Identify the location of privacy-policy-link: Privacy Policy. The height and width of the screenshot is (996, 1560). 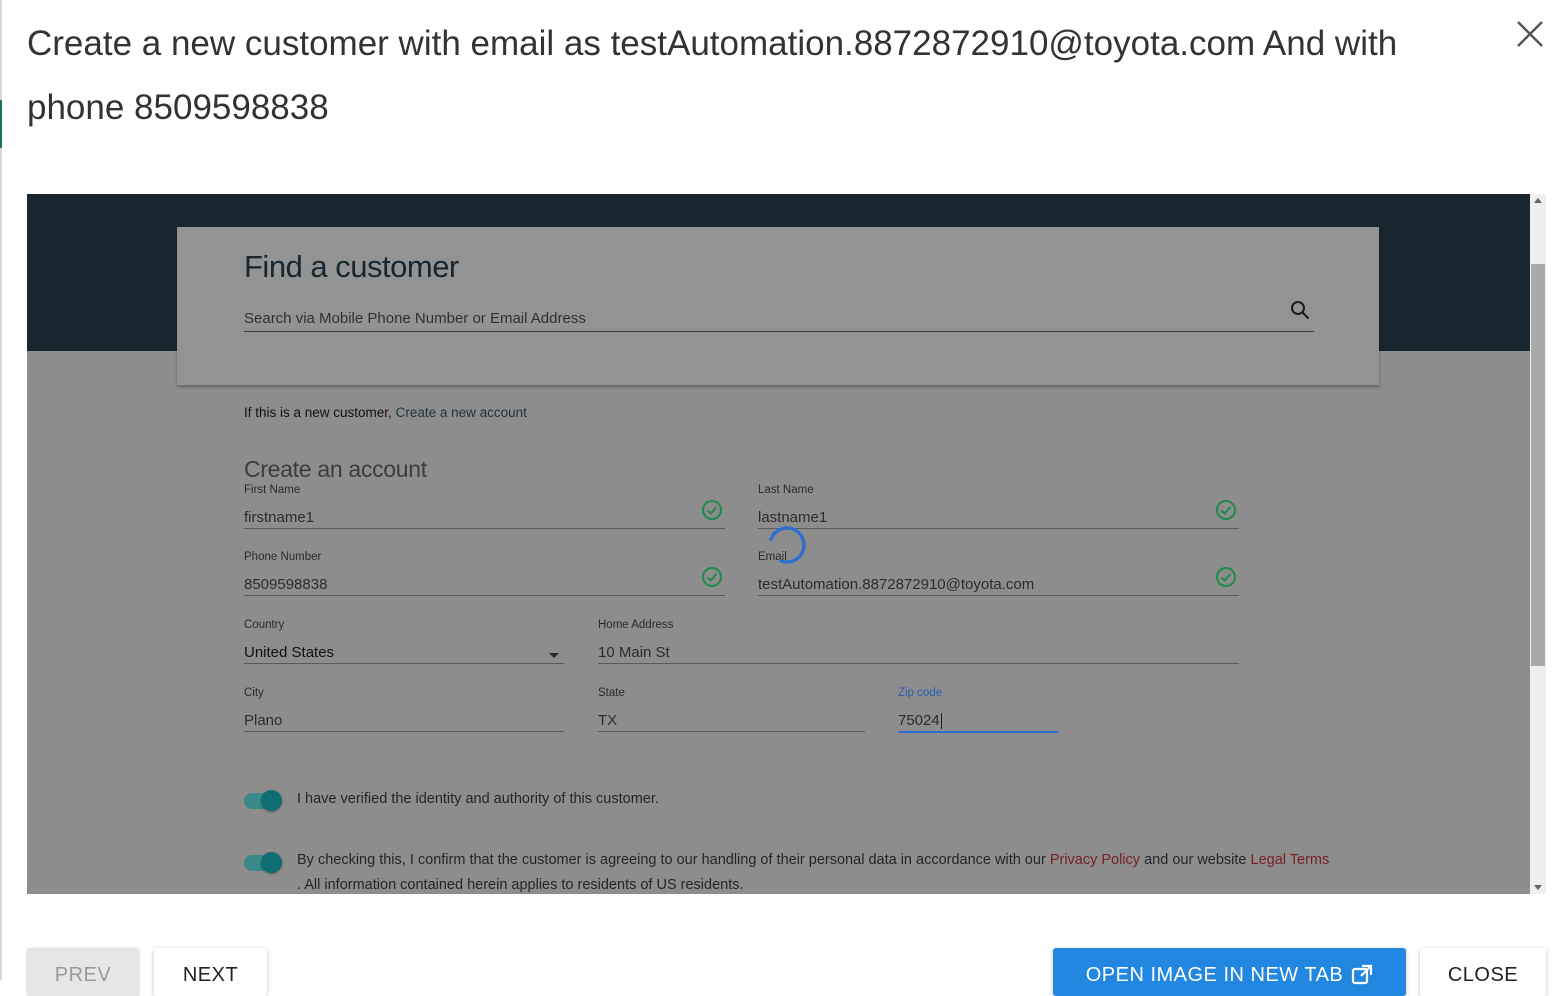
(1095, 860).